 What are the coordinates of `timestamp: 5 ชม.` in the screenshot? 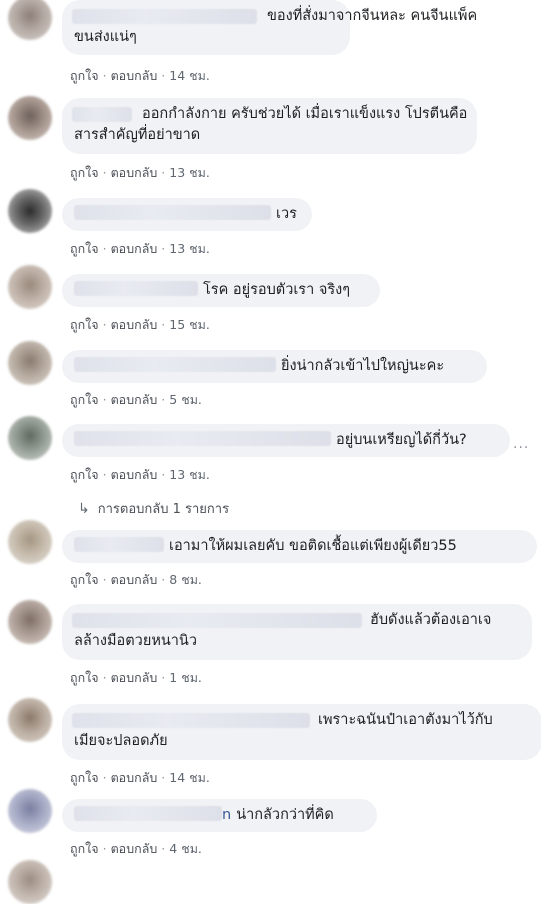 It's located at (185, 399).